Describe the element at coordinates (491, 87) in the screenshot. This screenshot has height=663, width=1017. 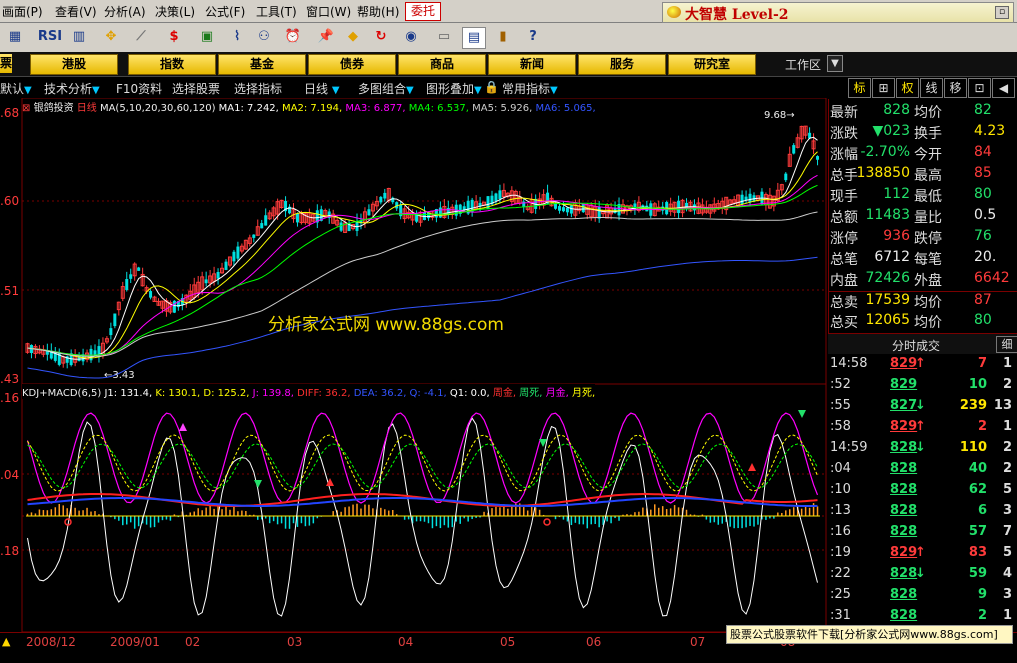
I see `lock-icon: 🔒` at that location.